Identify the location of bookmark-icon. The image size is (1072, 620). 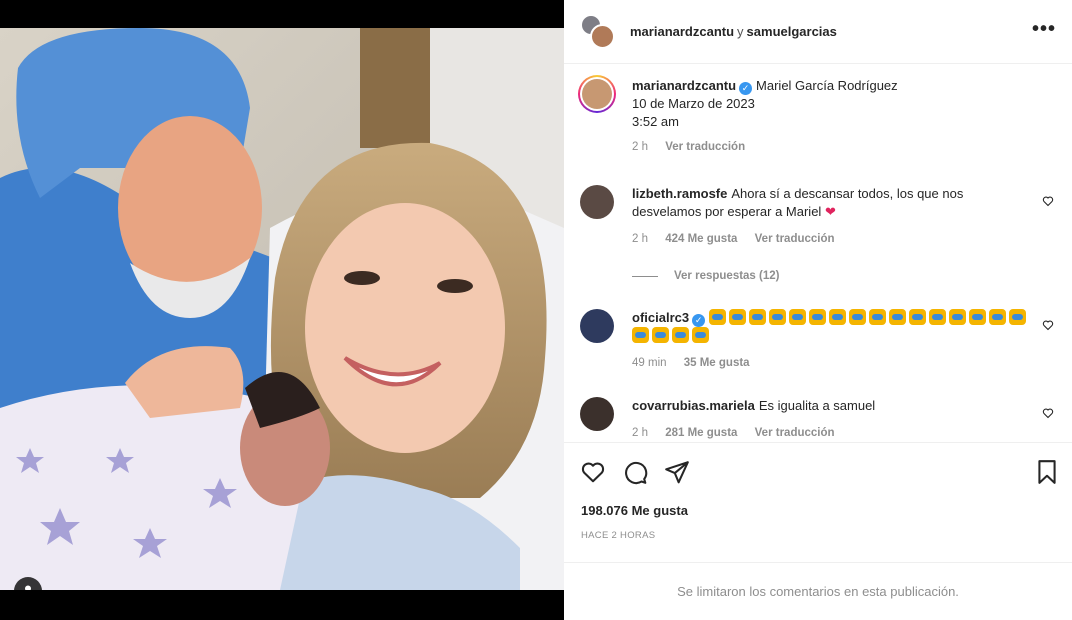
(1047, 472).